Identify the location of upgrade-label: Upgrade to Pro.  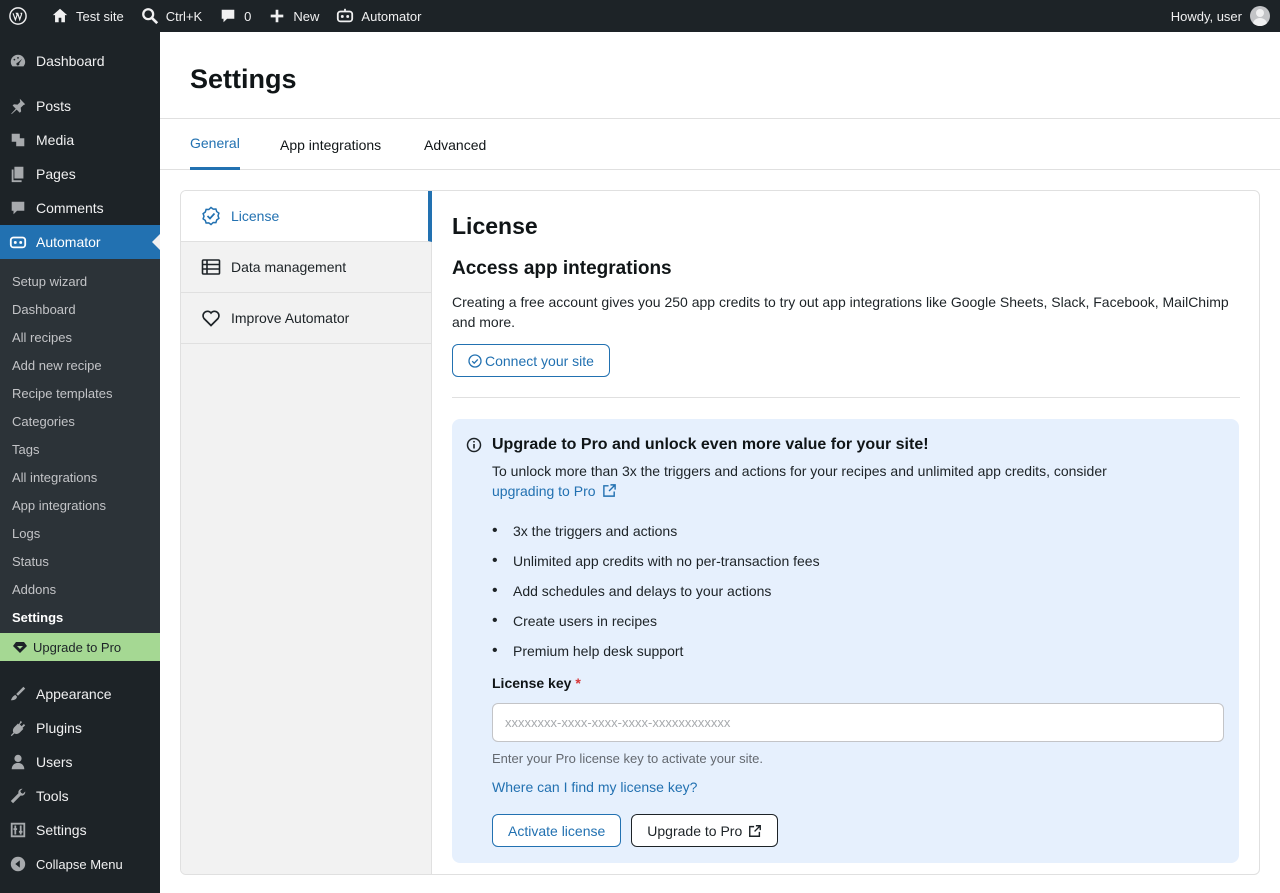
(77, 647).